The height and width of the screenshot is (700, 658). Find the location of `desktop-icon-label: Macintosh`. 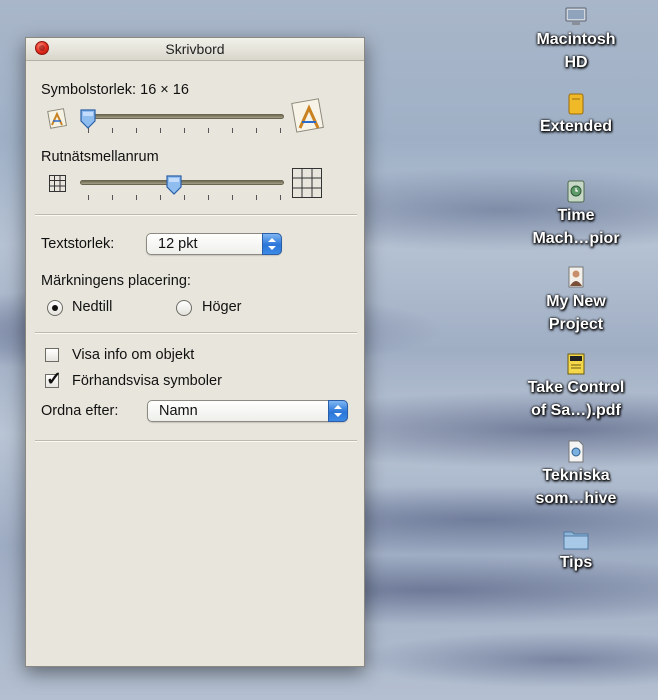

desktop-icon-label: Macintosh is located at coordinates (576, 39).